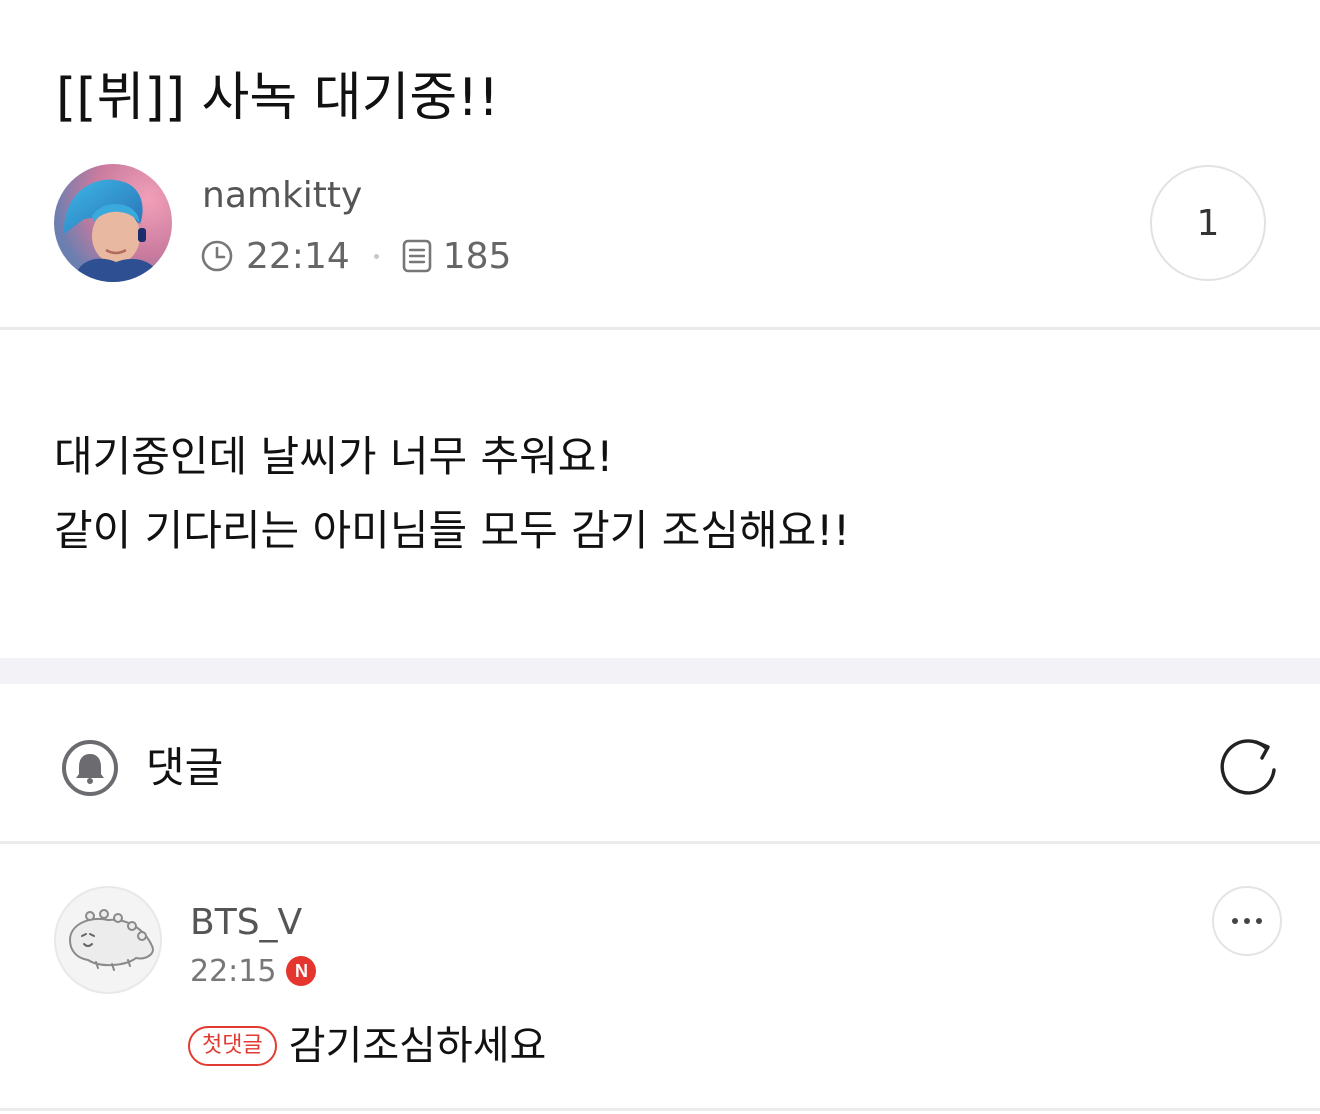 Image resolution: width=1320 pixels, height=1114 pixels. Describe the element at coordinates (334, 456) in the screenshot. I see `post-body-line: 대기중인데 날씨가 너무 추워요!` at that location.